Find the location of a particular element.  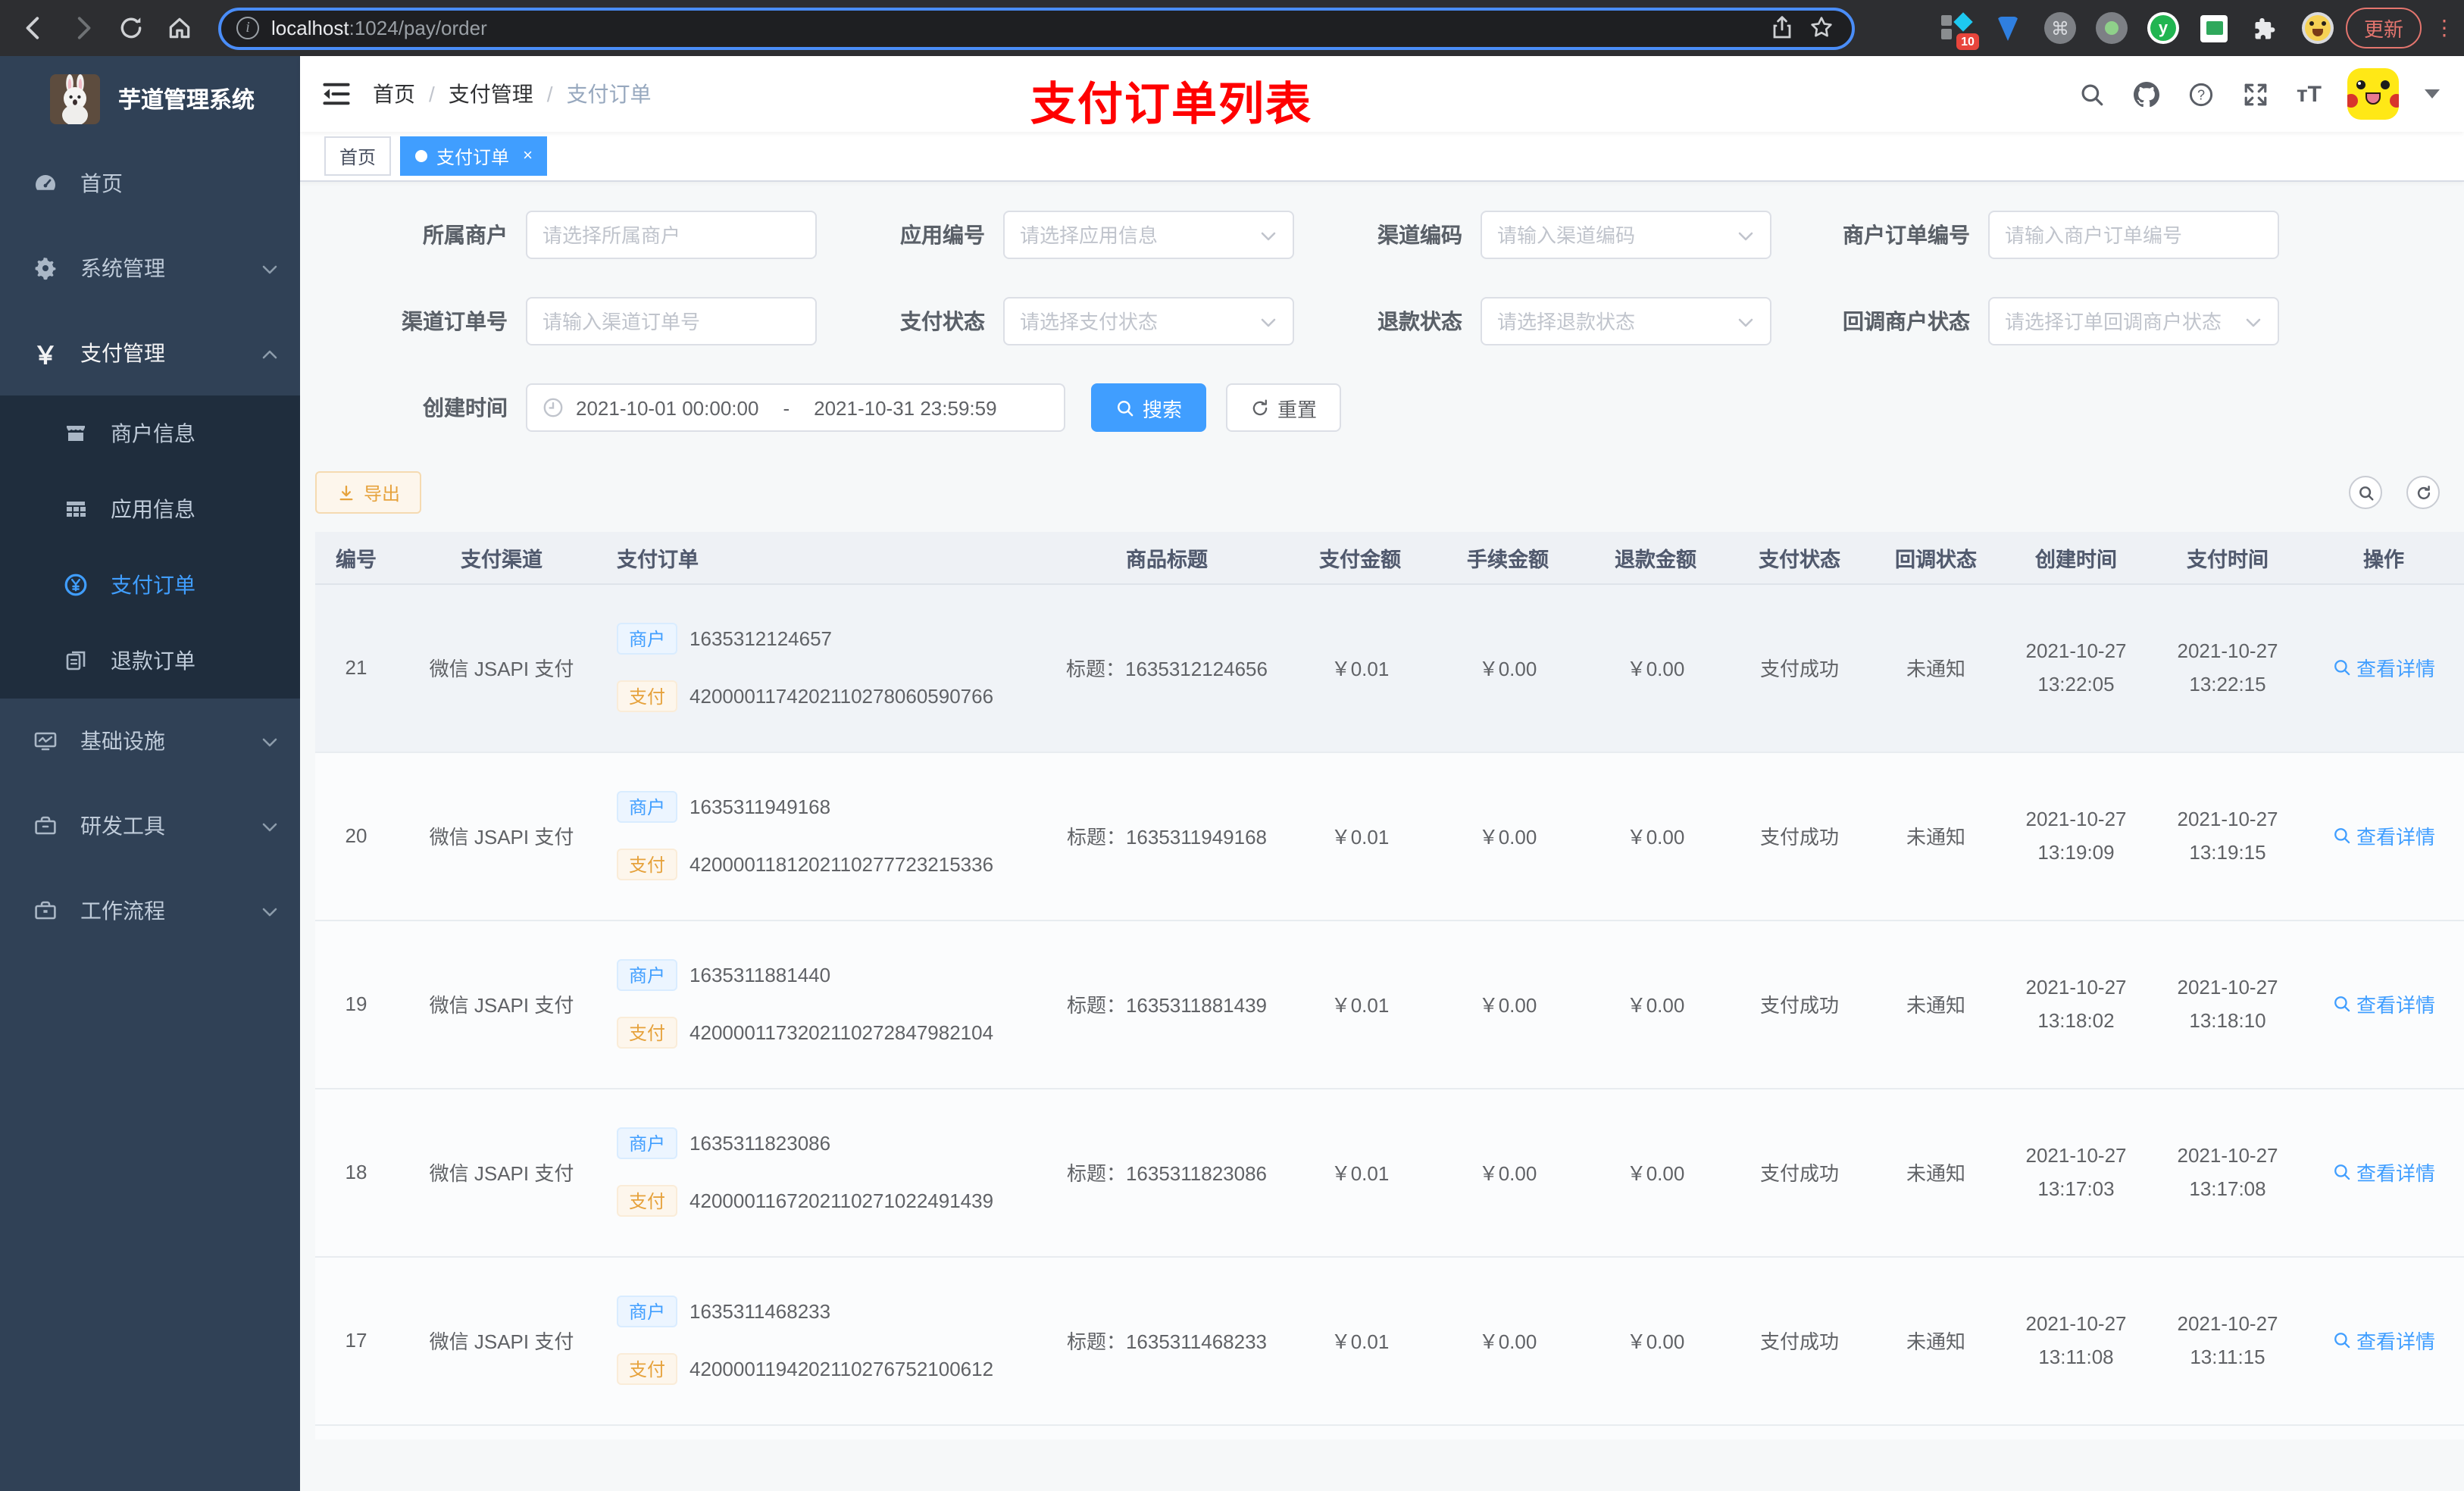

sidebar-item-app-info: 应用信息 is located at coordinates (150, 509).